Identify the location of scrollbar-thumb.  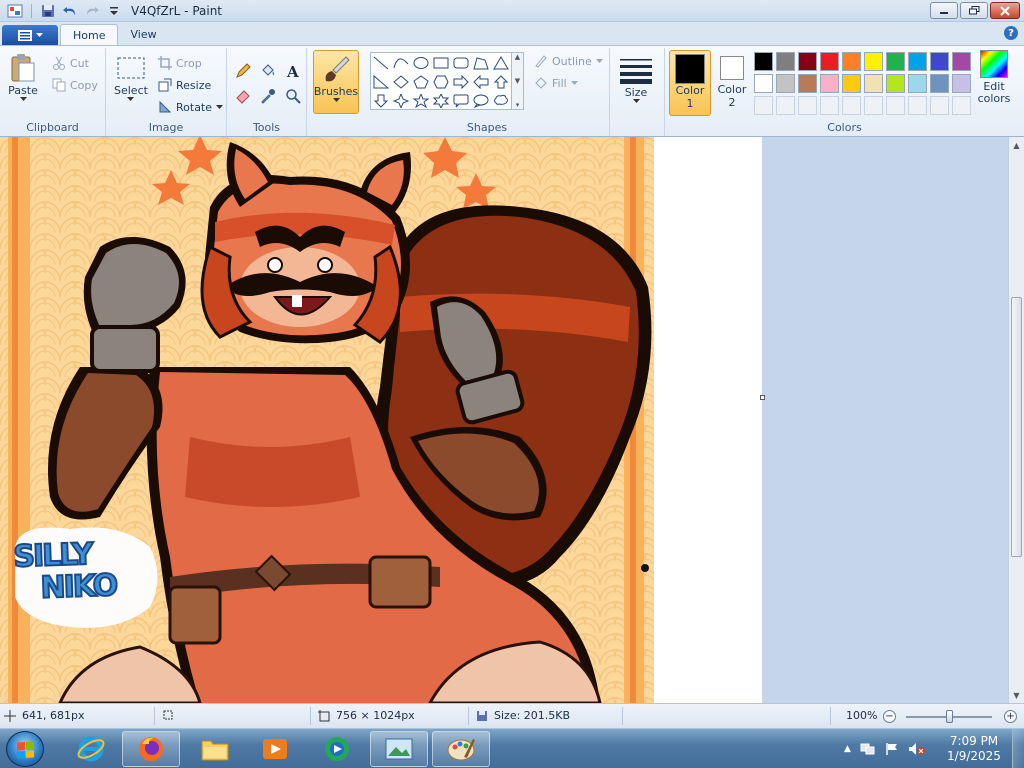
(1016, 427).